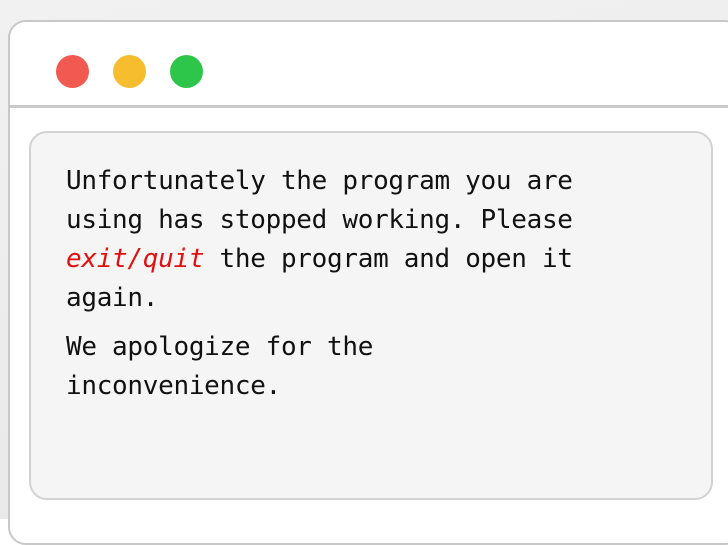 This screenshot has width=728, height=545. I want to click on minimize-button, so click(129, 71).